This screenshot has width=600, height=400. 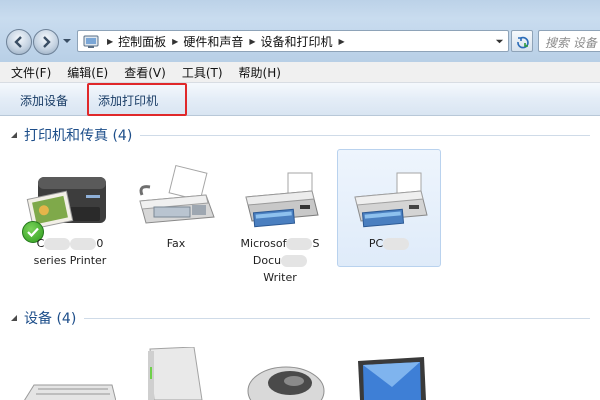 I want to click on printer-item: C0 series Printer, so click(x=70, y=212).